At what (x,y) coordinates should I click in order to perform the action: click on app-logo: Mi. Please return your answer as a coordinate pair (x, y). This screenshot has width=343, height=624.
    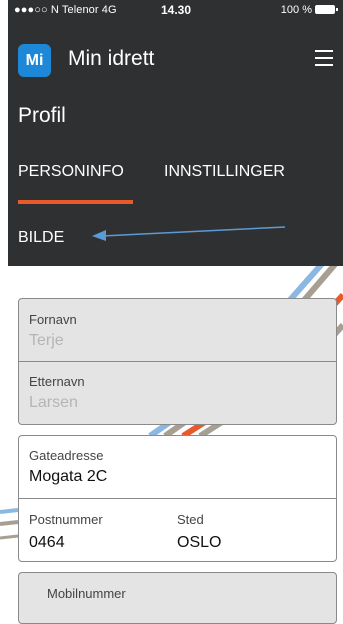
    Looking at the image, I should click on (34, 60).